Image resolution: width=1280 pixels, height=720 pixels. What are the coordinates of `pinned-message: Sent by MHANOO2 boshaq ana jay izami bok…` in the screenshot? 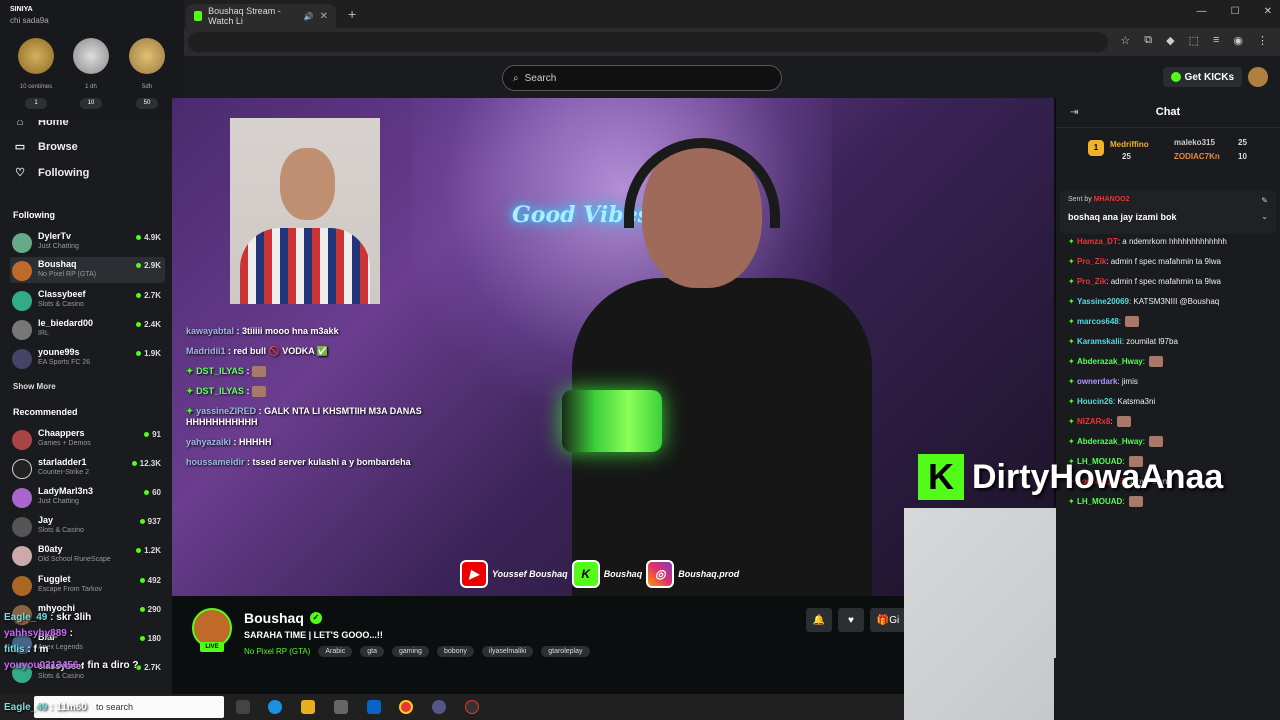 It's located at (1168, 212).